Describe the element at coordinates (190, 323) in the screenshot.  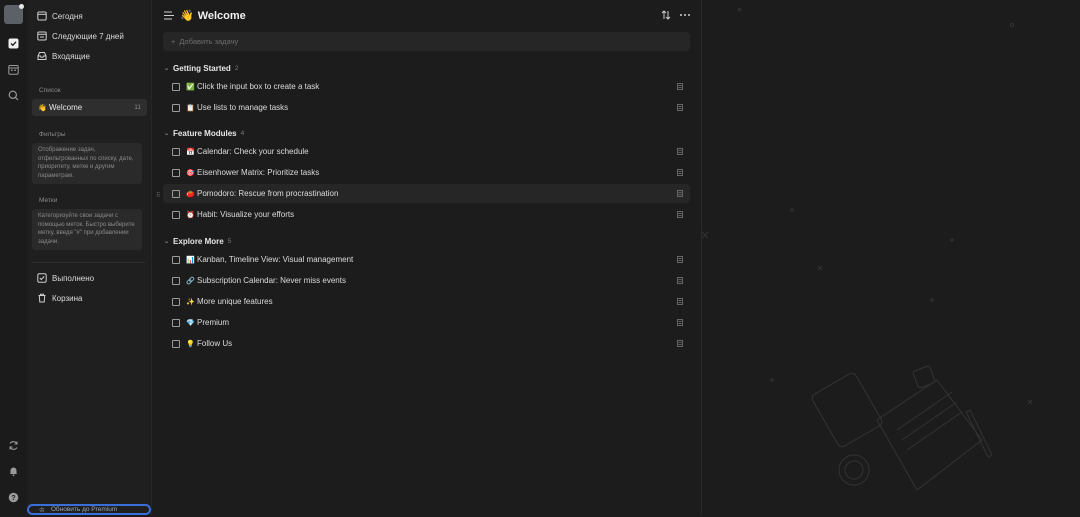
I see `gem-emoji-icon: 💎` at that location.